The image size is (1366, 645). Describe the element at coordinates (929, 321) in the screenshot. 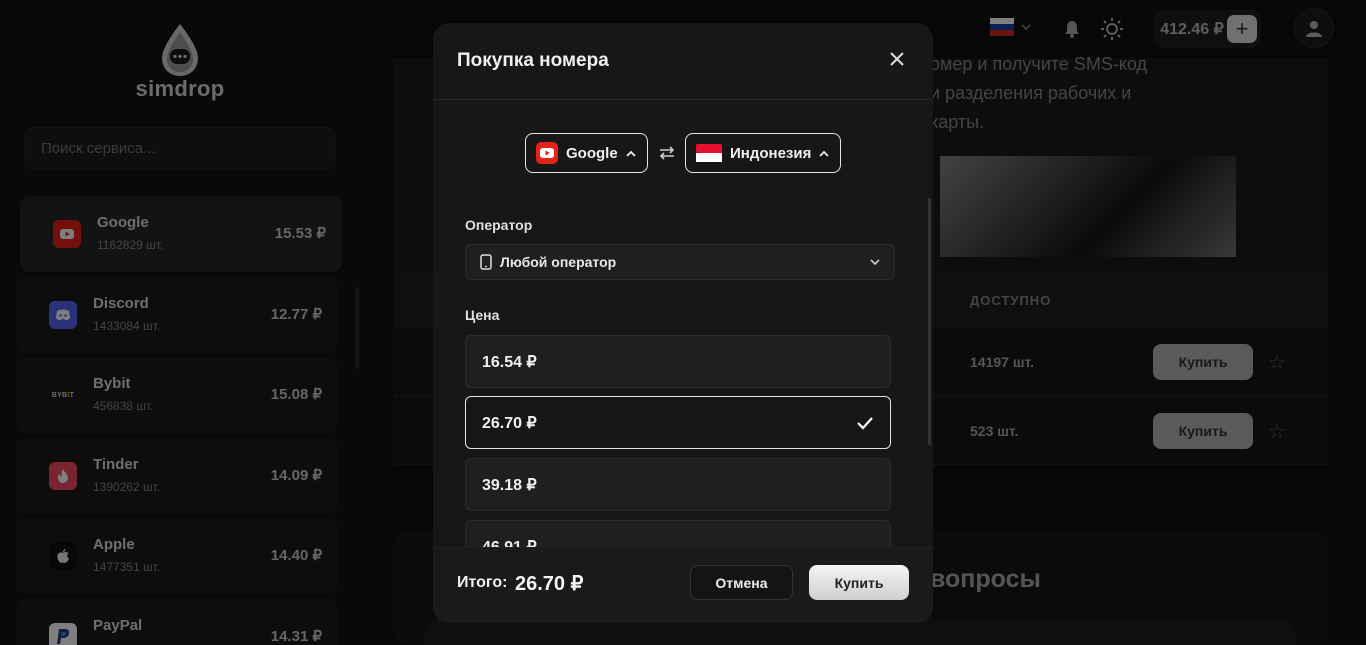

I see `modal-scrollbar` at that location.